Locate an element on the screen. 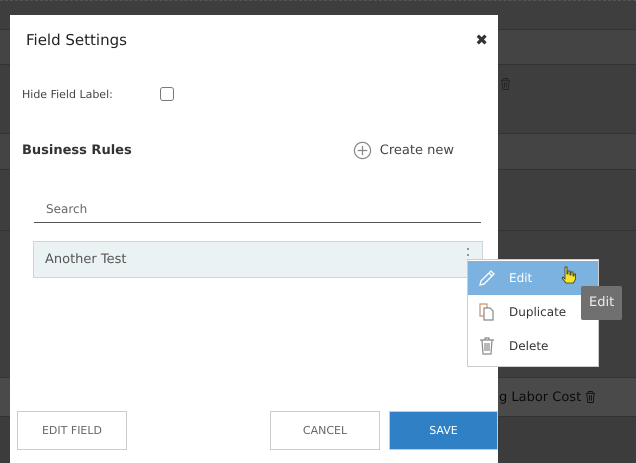 This screenshot has width=636, height=463. row-label: g Labor Cost is located at coordinates (540, 397).